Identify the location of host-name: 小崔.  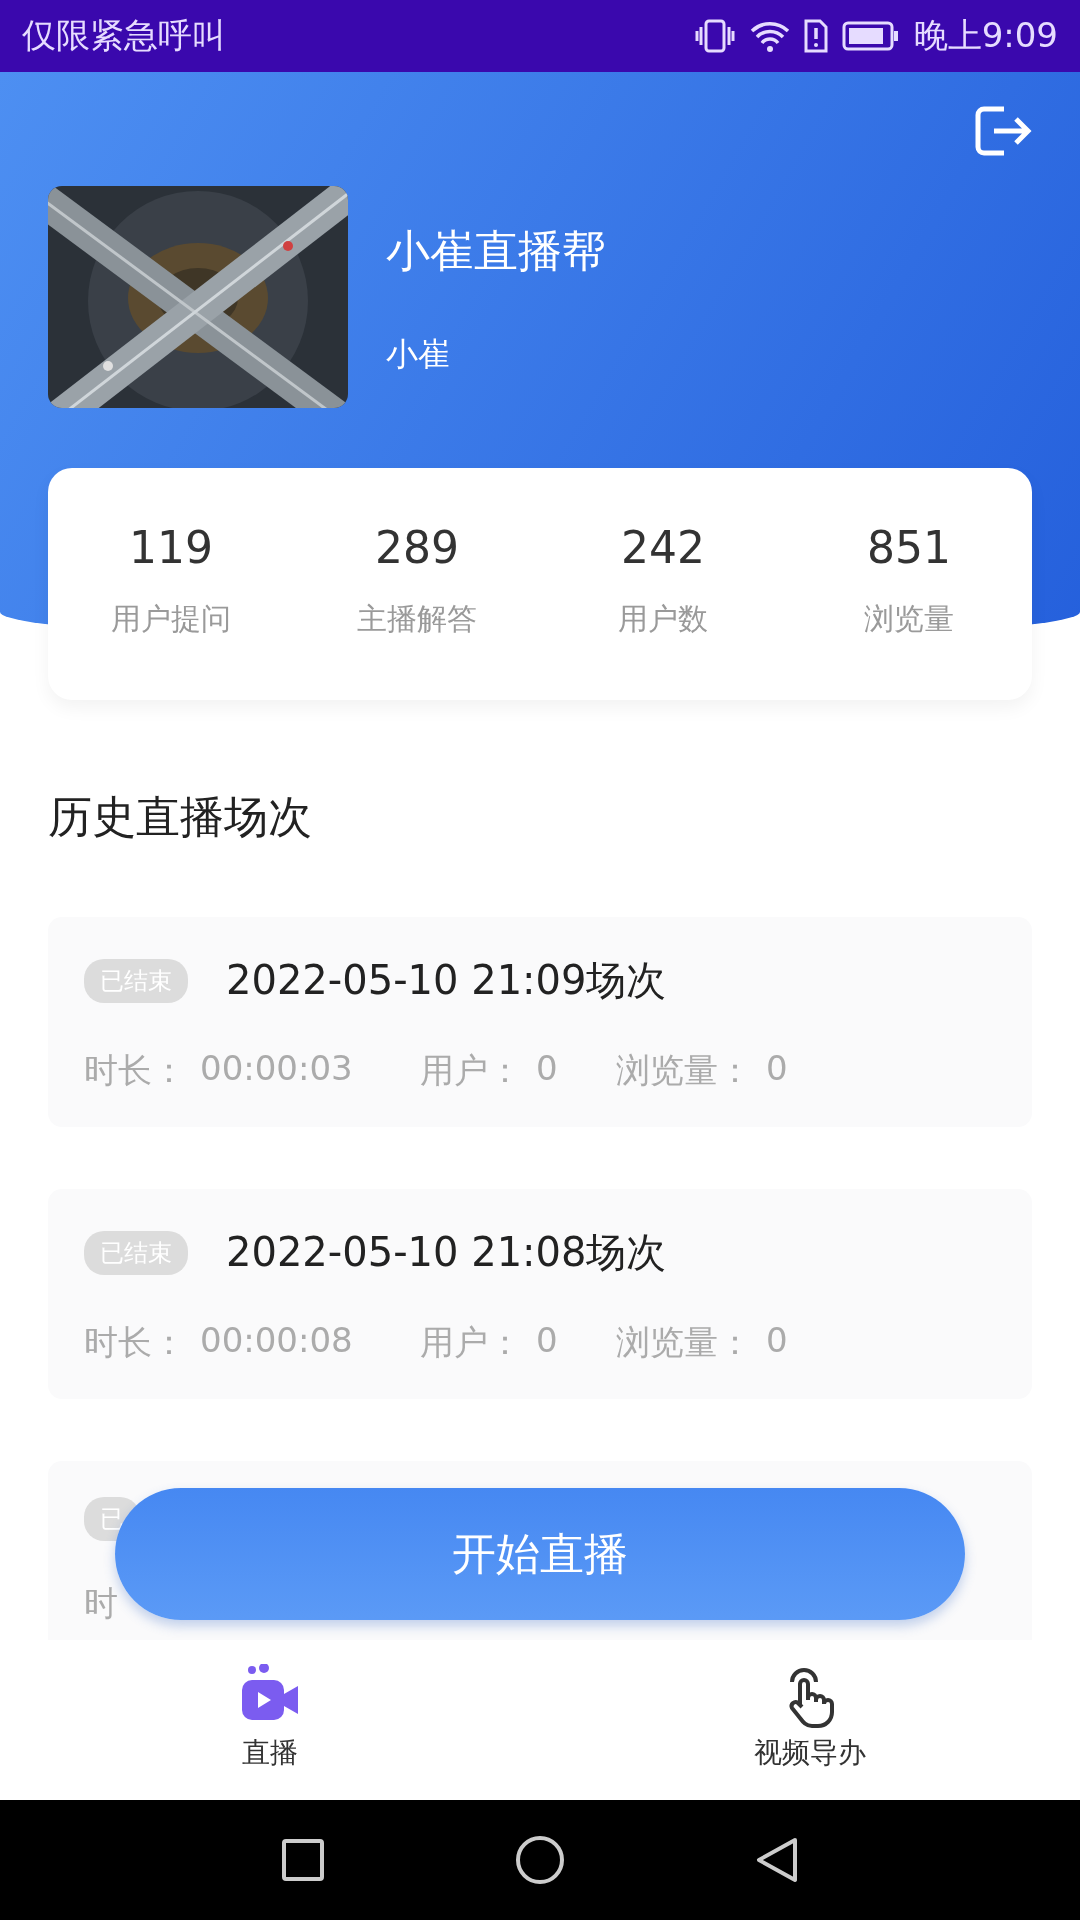
(418, 354).